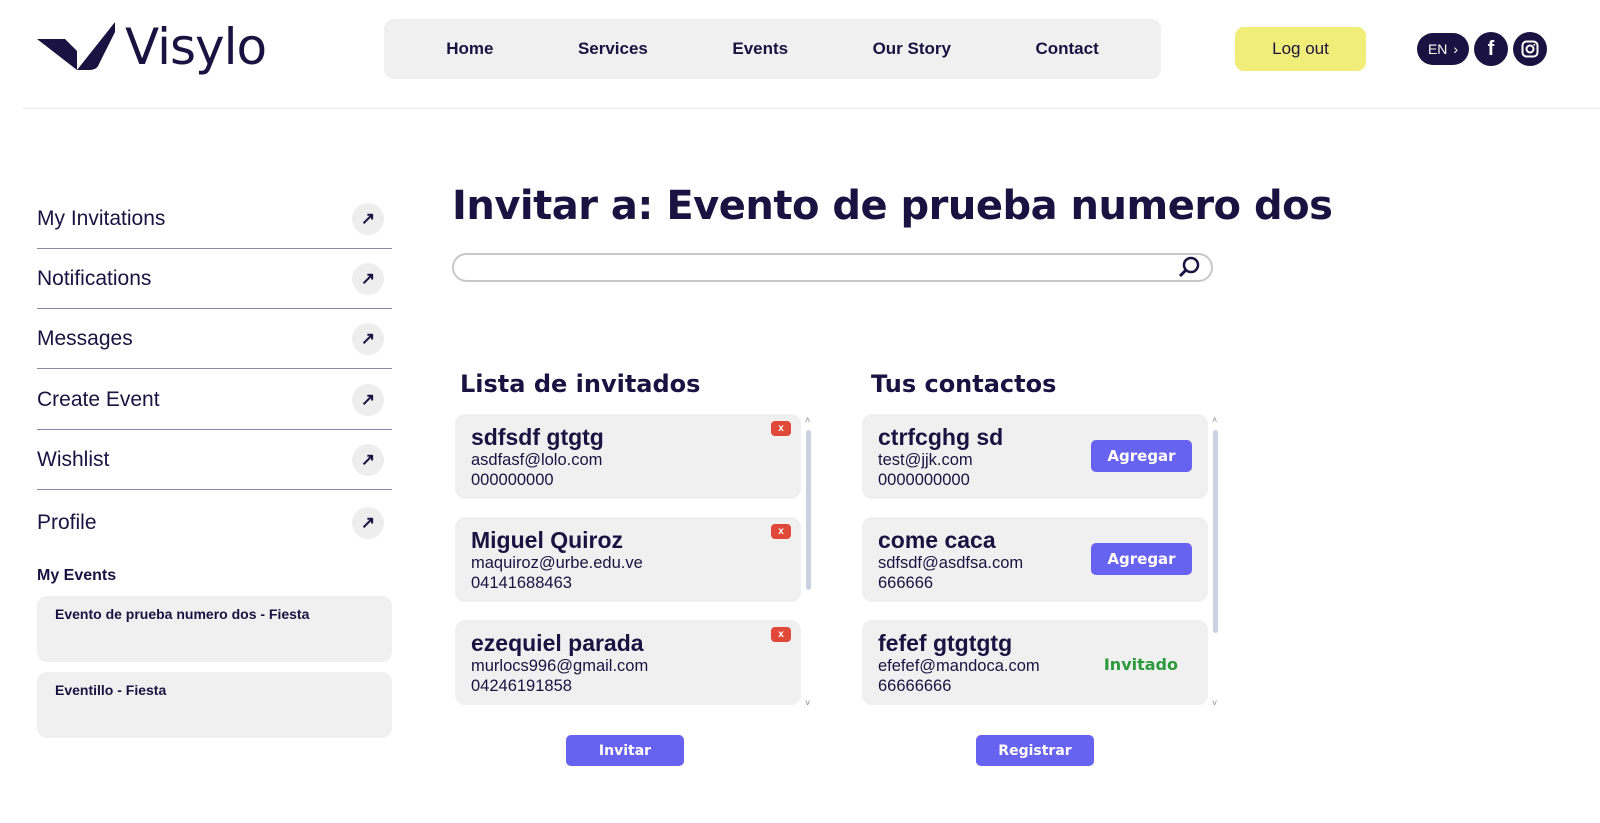 Image resolution: width=1600 pixels, height=823 pixels. Describe the element at coordinates (924, 480) in the screenshot. I see `contact-phone: 0000000000` at that location.